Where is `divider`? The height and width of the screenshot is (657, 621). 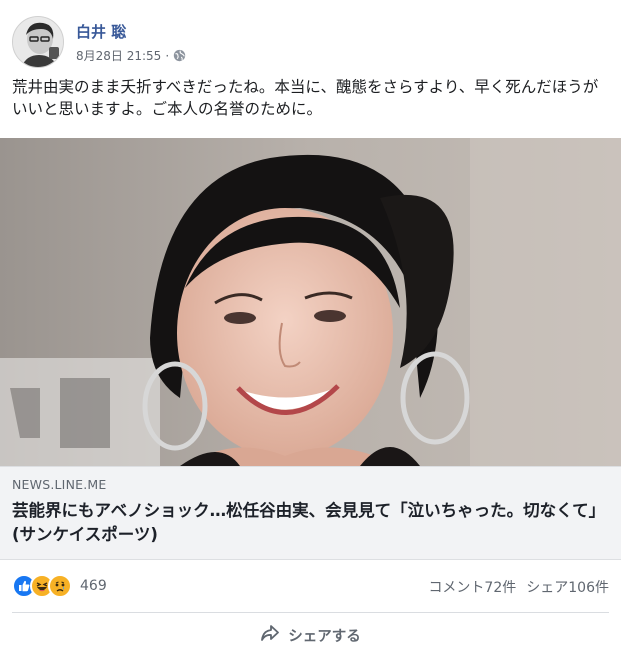
divider is located at coordinates (310, 612).